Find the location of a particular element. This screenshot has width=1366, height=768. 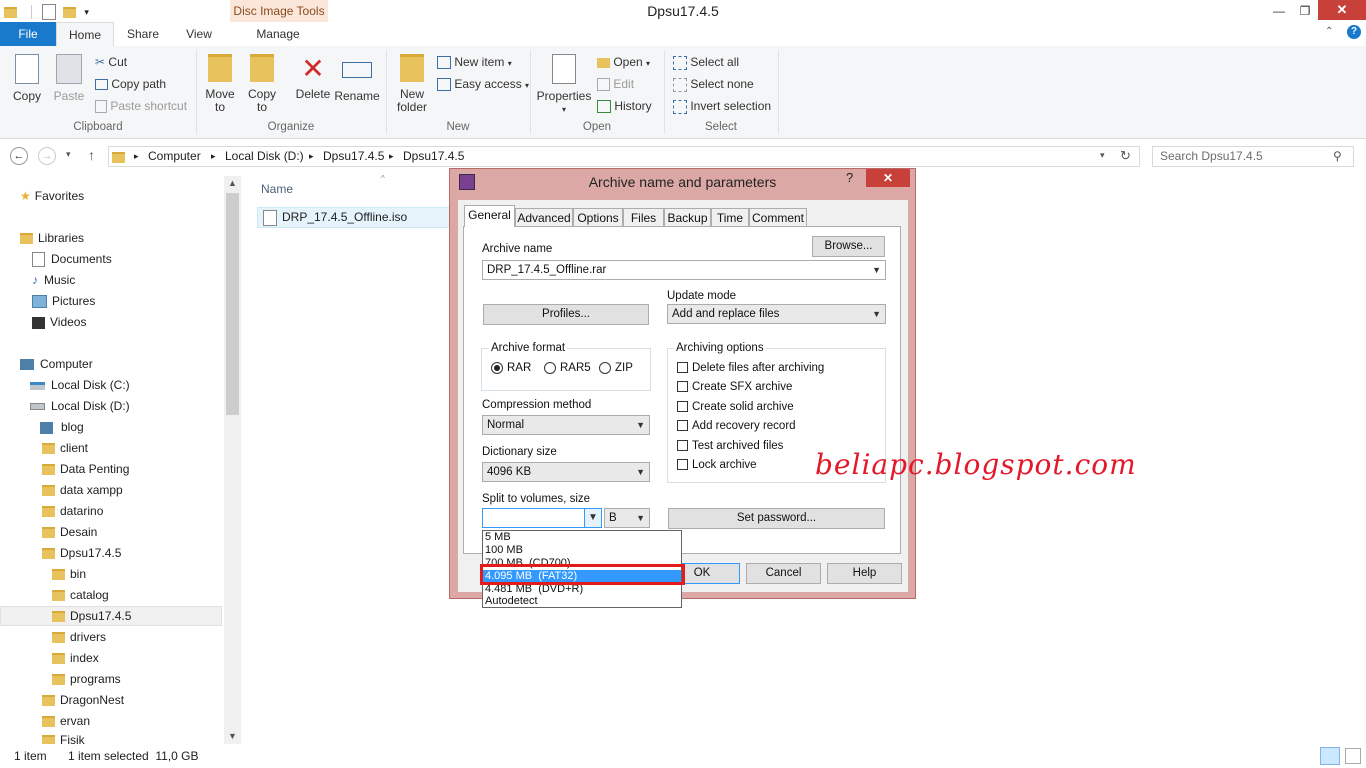

dialog-help-question-icon: ? is located at coordinates (849, 177).